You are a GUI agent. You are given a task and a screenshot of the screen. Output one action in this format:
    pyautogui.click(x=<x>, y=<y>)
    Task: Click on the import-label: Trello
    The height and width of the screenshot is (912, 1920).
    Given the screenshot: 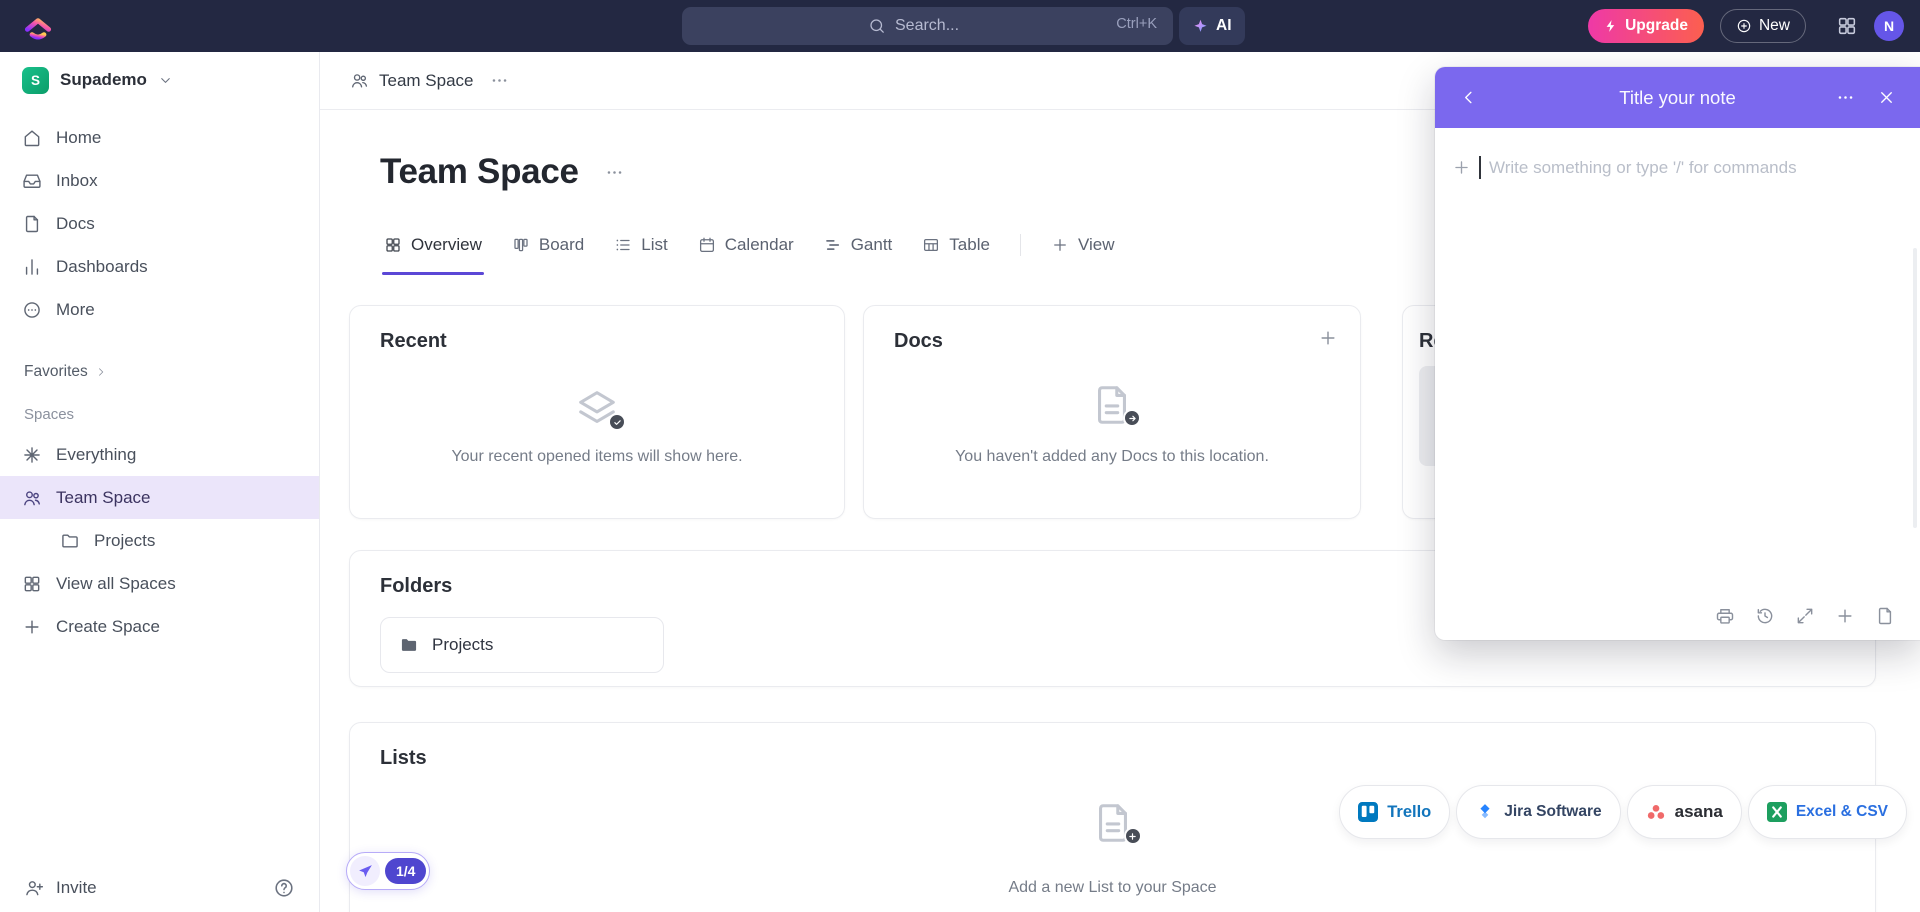 What is the action you would take?
    pyautogui.click(x=1409, y=811)
    